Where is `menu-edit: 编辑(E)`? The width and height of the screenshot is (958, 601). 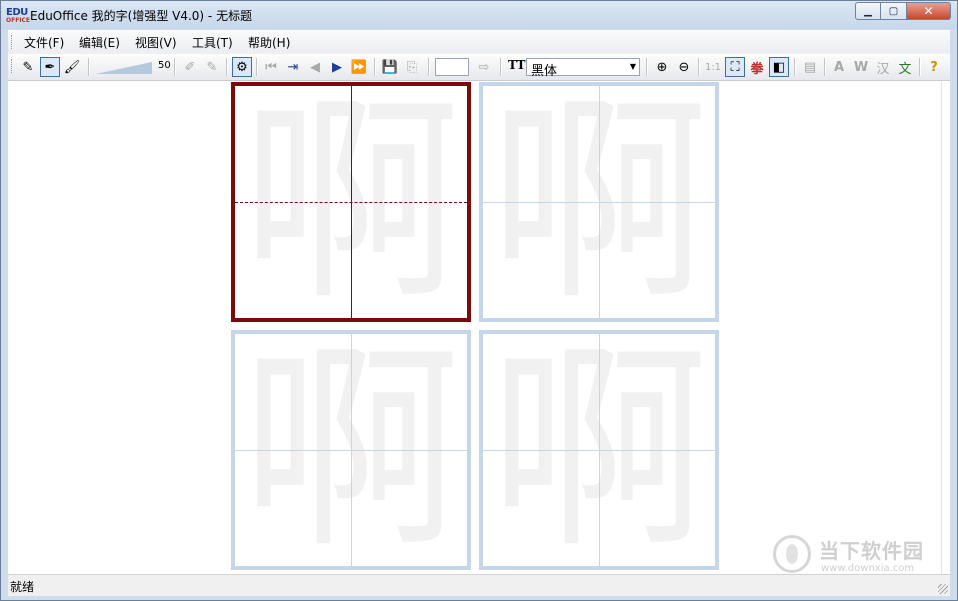
menu-edit: 编辑(E) is located at coordinates (99, 42).